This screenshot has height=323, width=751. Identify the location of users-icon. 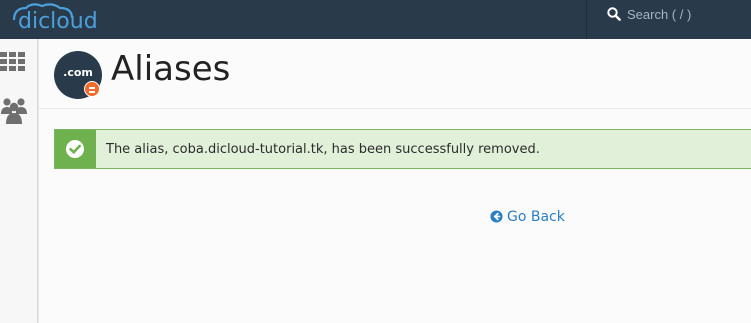
(14, 111).